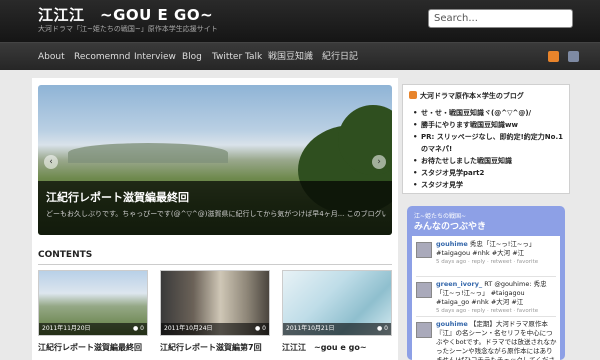  What do you see at coordinates (215, 329) in the screenshot?
I see `post-meta-bar: 2011年10月24日 ● 0` at bounding box center [215, 329].